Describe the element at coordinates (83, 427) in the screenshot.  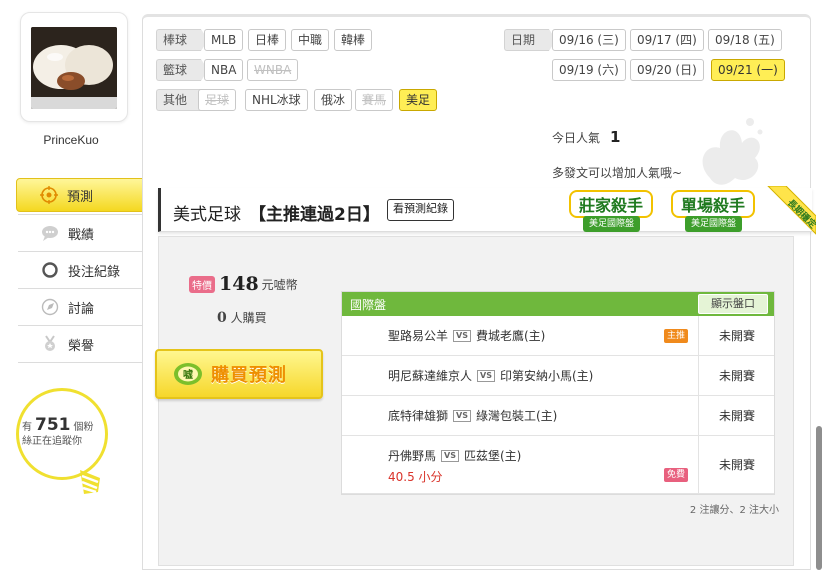
I see `follower-unit: 個粉` at that location.